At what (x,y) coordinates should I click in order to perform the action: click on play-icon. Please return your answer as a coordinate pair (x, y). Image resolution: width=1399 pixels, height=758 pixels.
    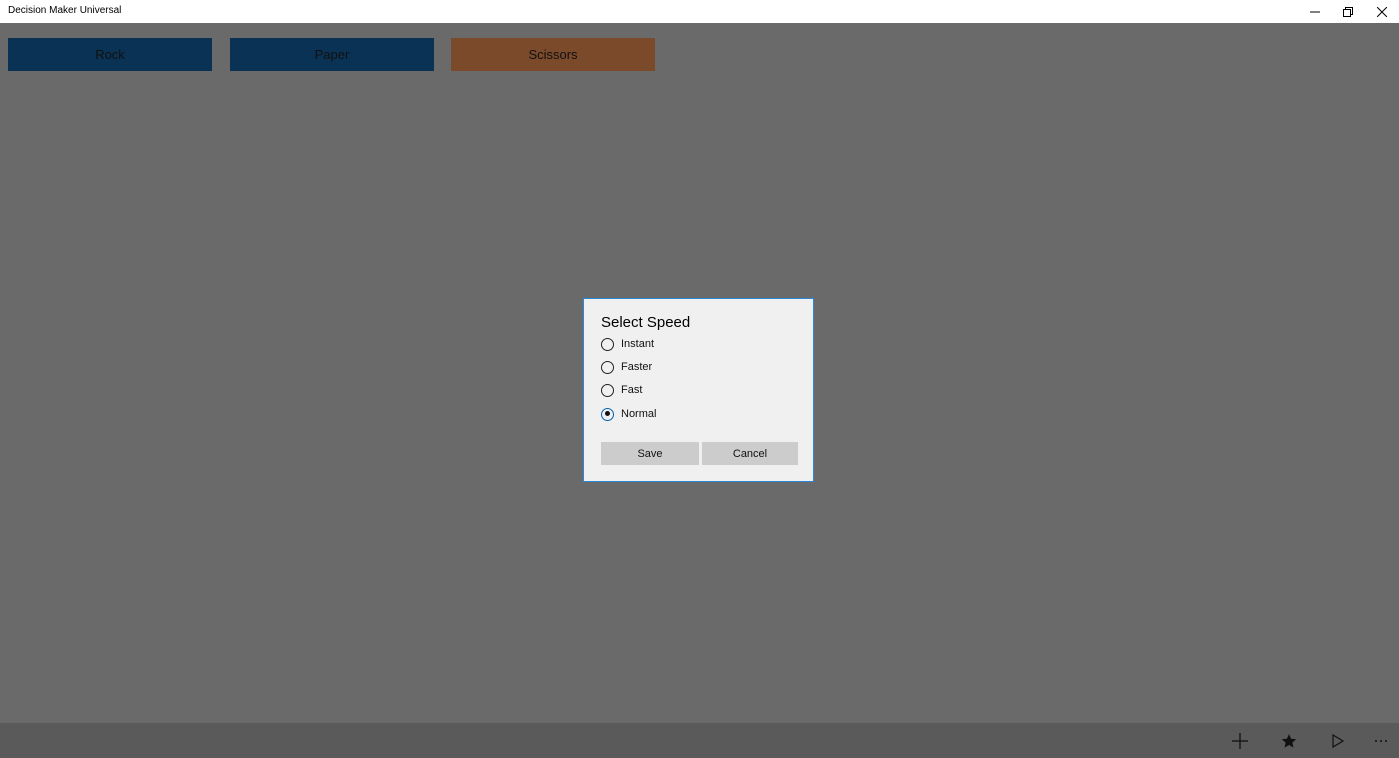
    Looking at the image, I should click on (1338, 740).